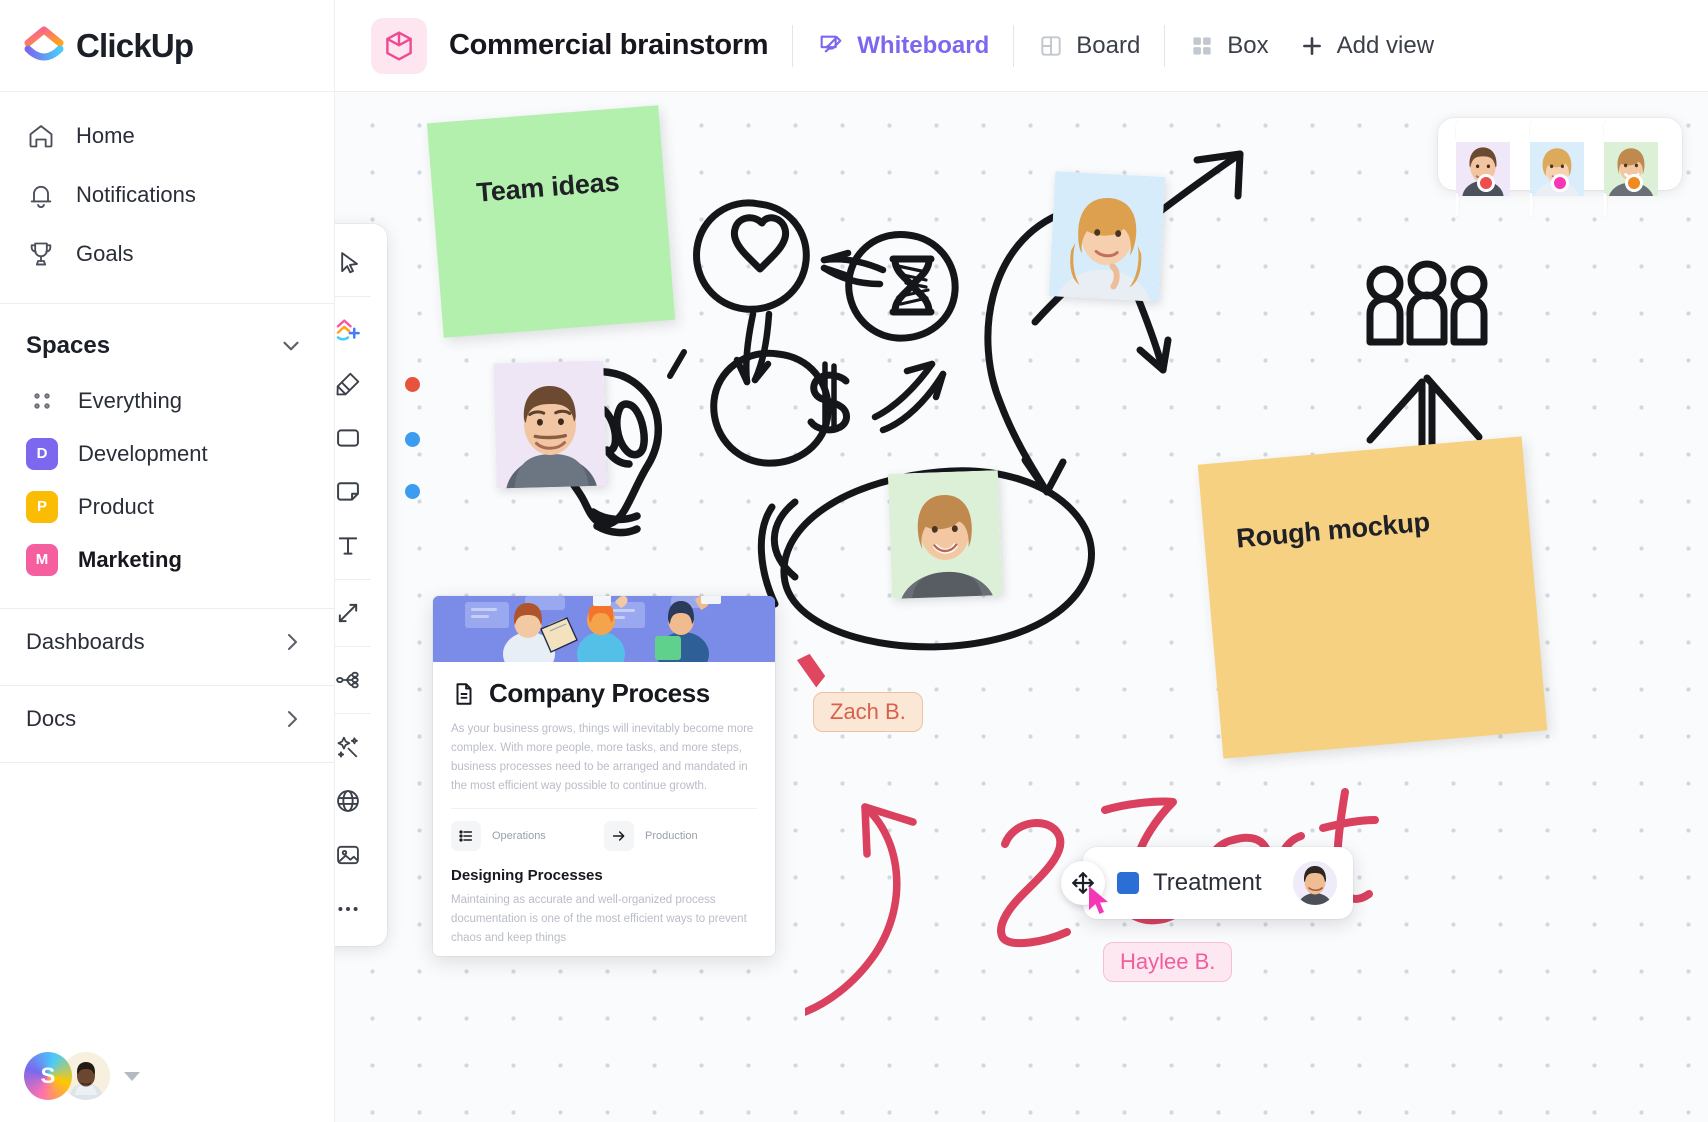  Describe the element at coordinates (348, 747) in the screenshot. I see `magic-wand-icon` at that location.